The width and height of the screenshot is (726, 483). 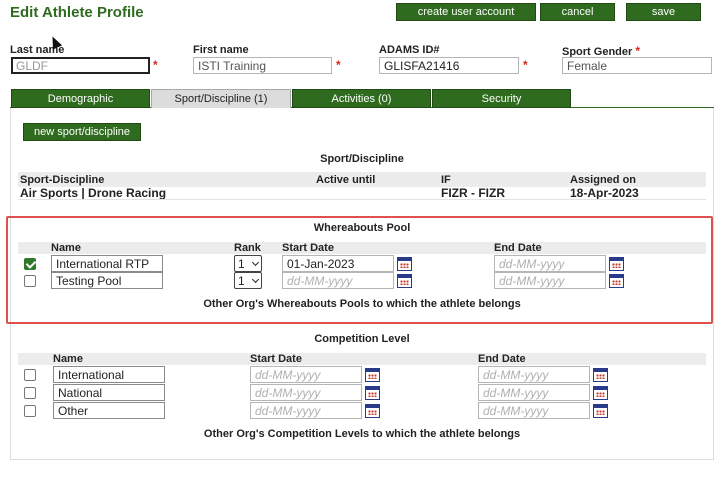 What do you see at coordinates (409, 50) in the screenshot?
I see `adams-id-label: ADAMS ID#` at bounding box center [409, 50].